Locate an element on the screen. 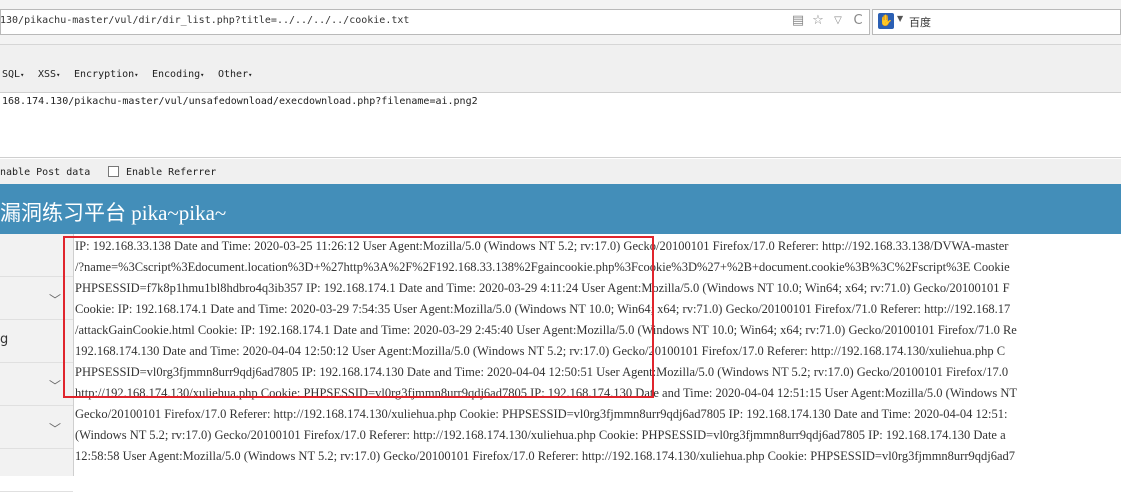 This screenshot has width=1121, height=492. menu-xss: XSS▾ is located at coordinates (49, 74).